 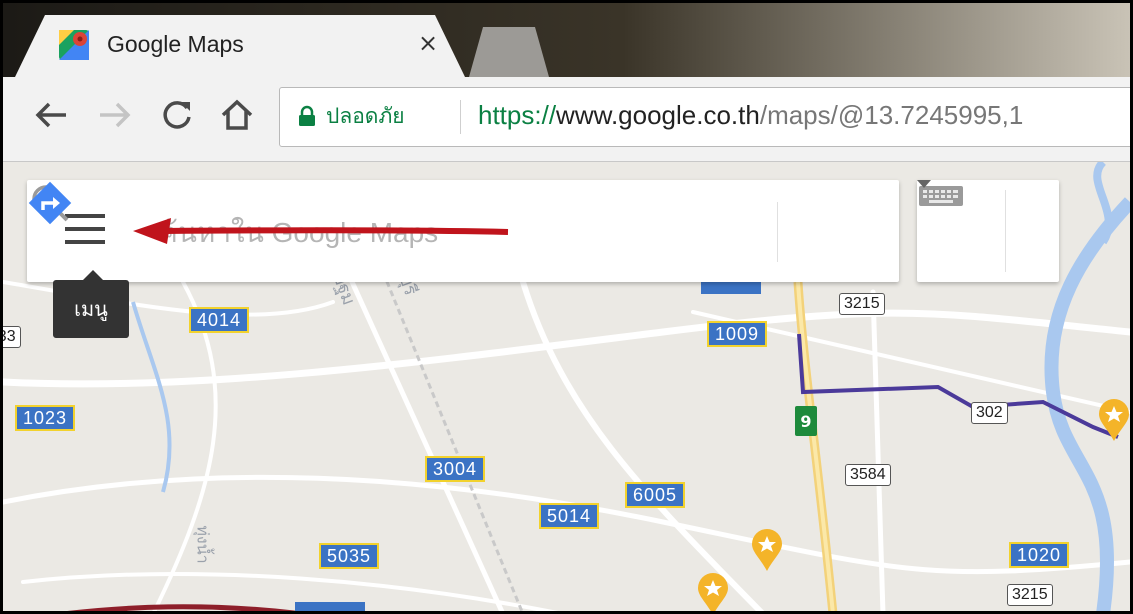 I want to click on url-path: /maps/@13.7245995,1, so click(x=891, y=115).